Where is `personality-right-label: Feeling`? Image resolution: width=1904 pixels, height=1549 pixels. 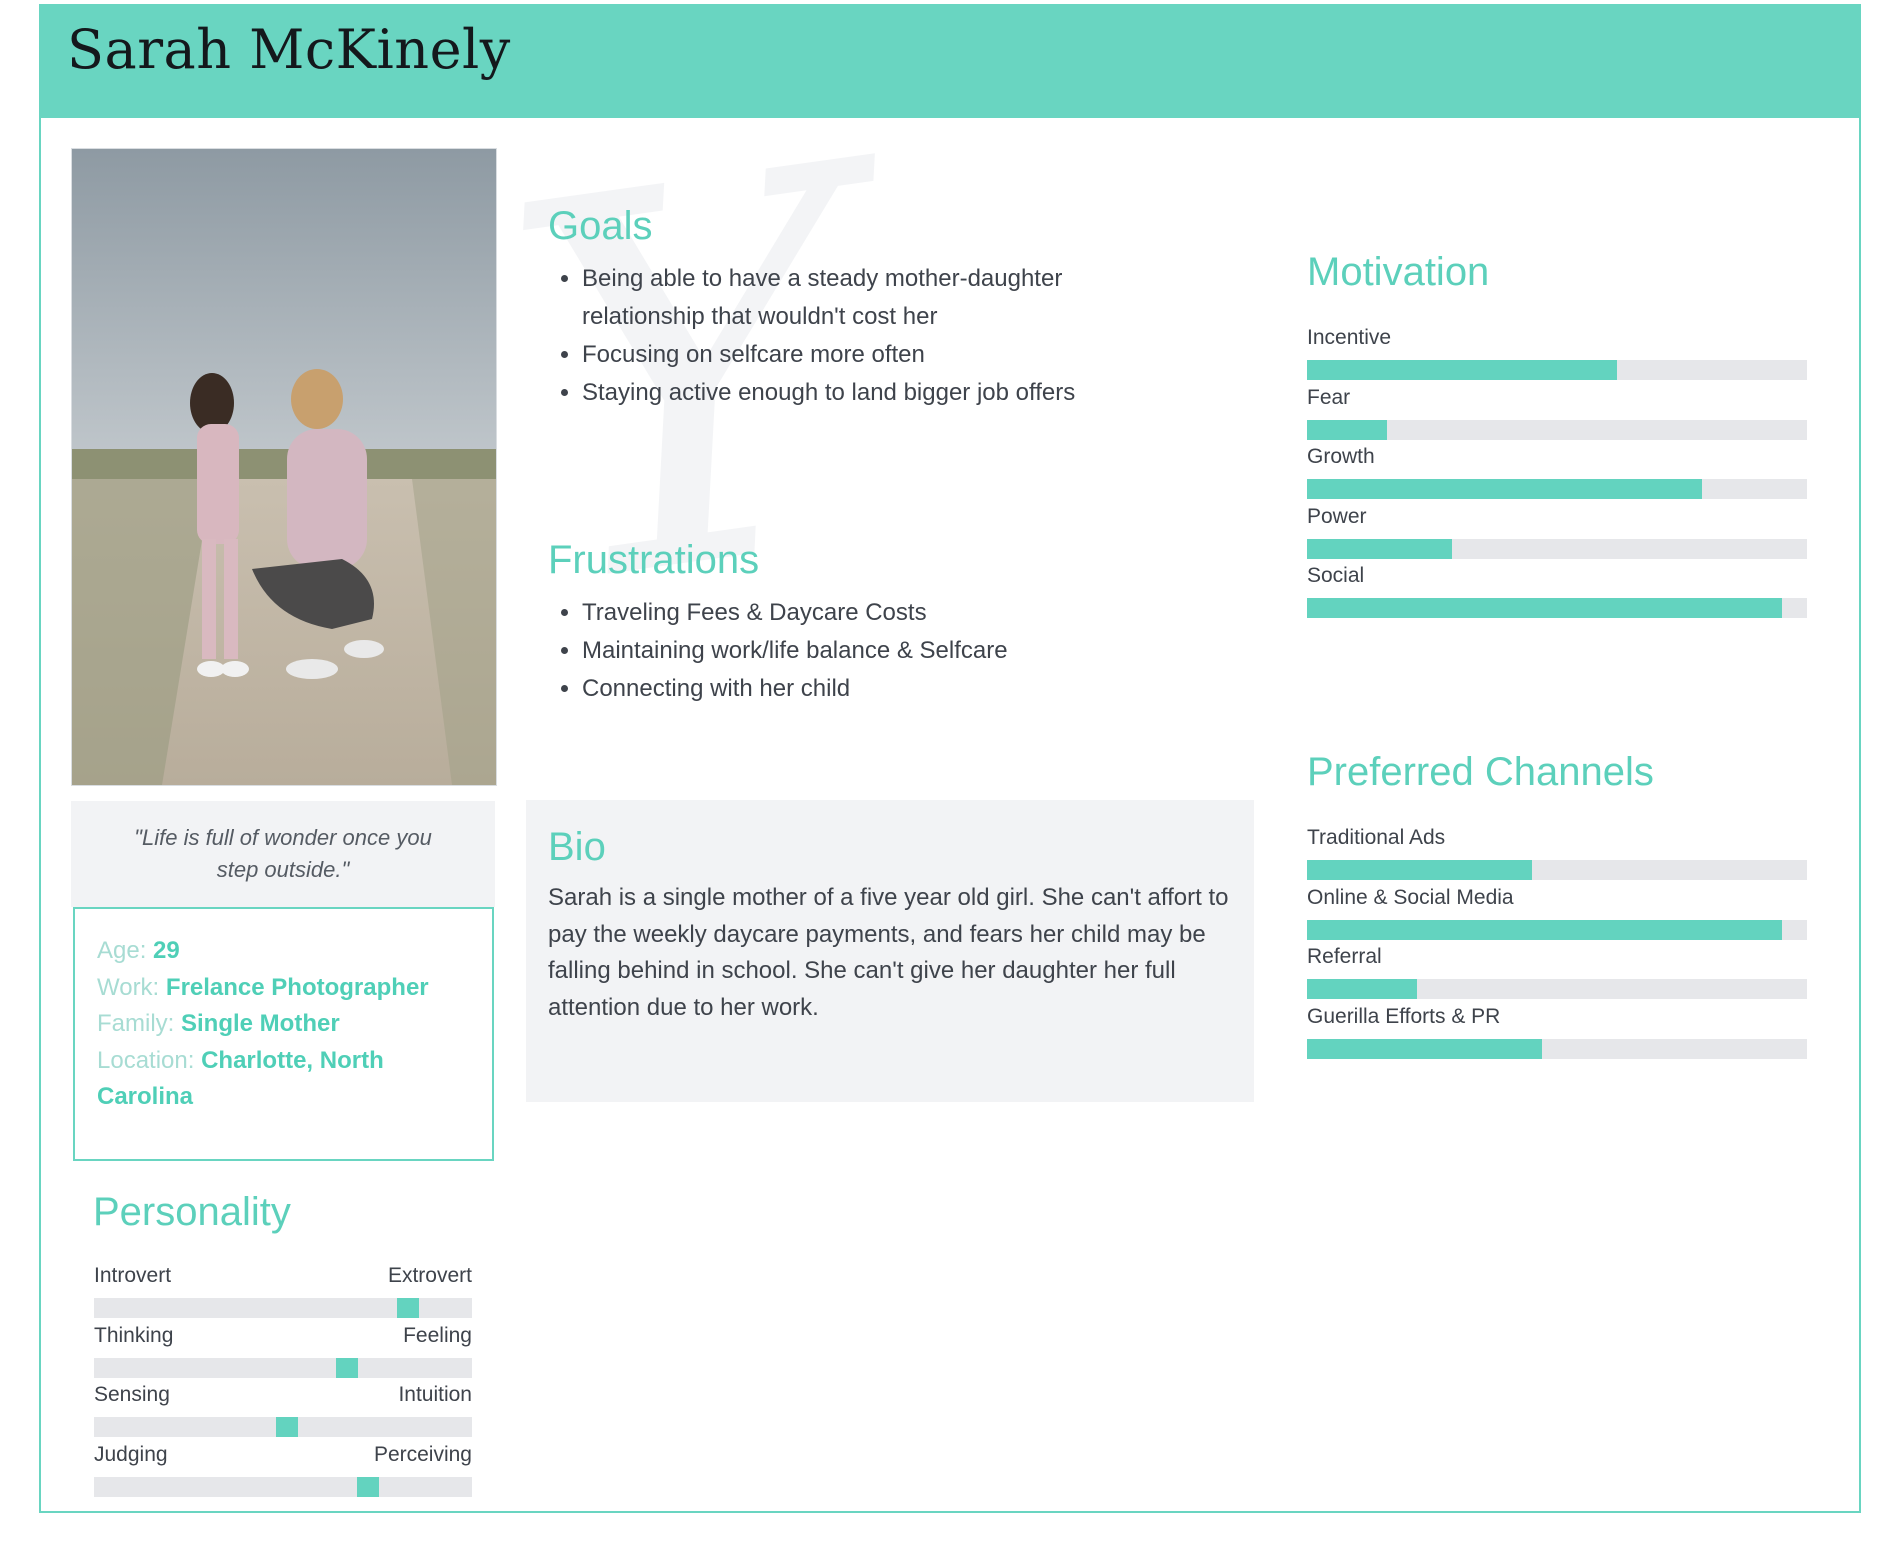 personality-right-label: Feeling is located at coordinates (437, 1335).